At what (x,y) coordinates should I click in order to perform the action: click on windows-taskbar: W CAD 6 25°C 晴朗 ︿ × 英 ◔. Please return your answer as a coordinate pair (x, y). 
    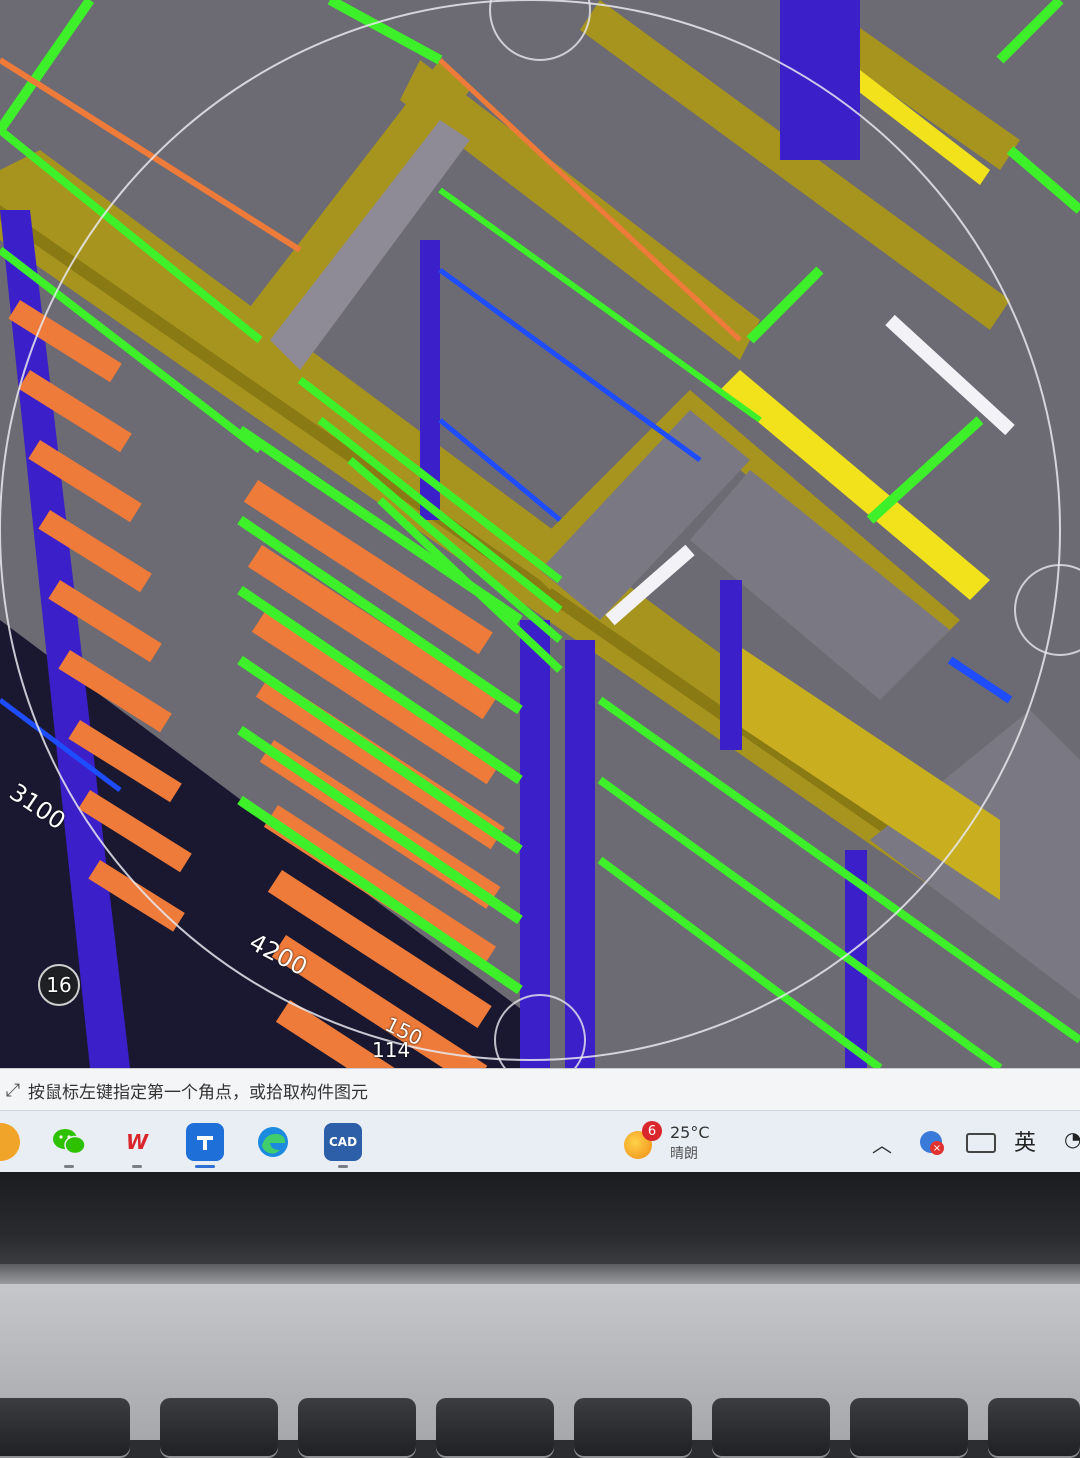
    Looking at the image, I should click on (540, 1141).